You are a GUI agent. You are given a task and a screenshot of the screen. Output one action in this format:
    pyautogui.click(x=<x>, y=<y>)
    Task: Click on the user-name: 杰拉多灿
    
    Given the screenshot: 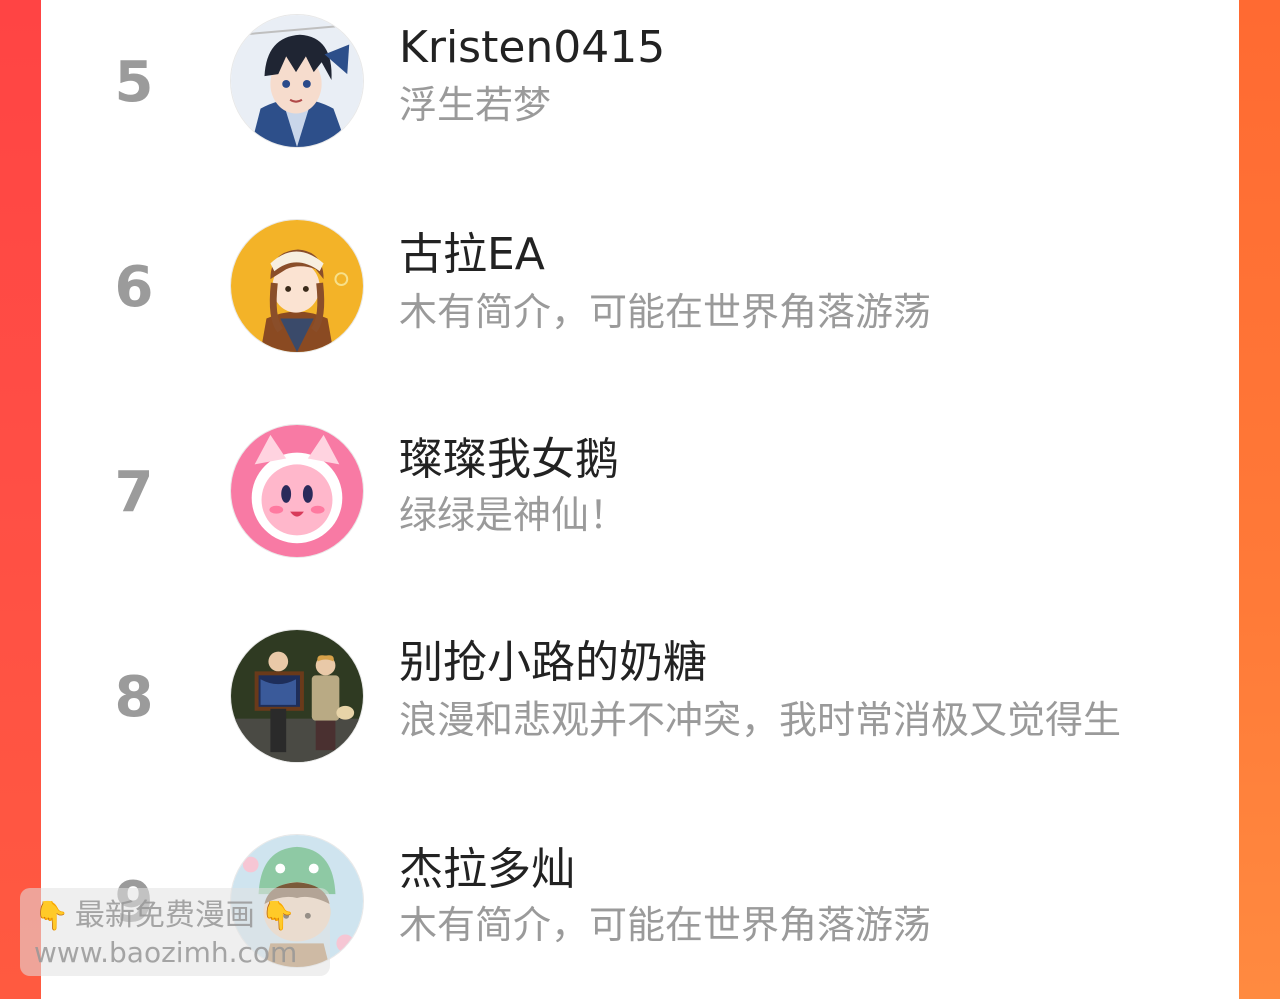 What is the action you would take?
    pyautogui.click(x=487, y=870)
    